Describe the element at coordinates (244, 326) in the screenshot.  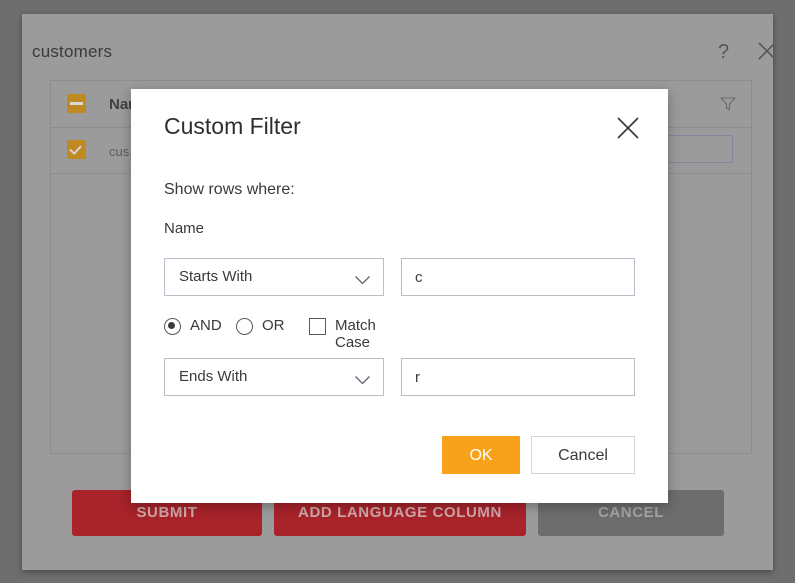
I see `radio-or` at that location.